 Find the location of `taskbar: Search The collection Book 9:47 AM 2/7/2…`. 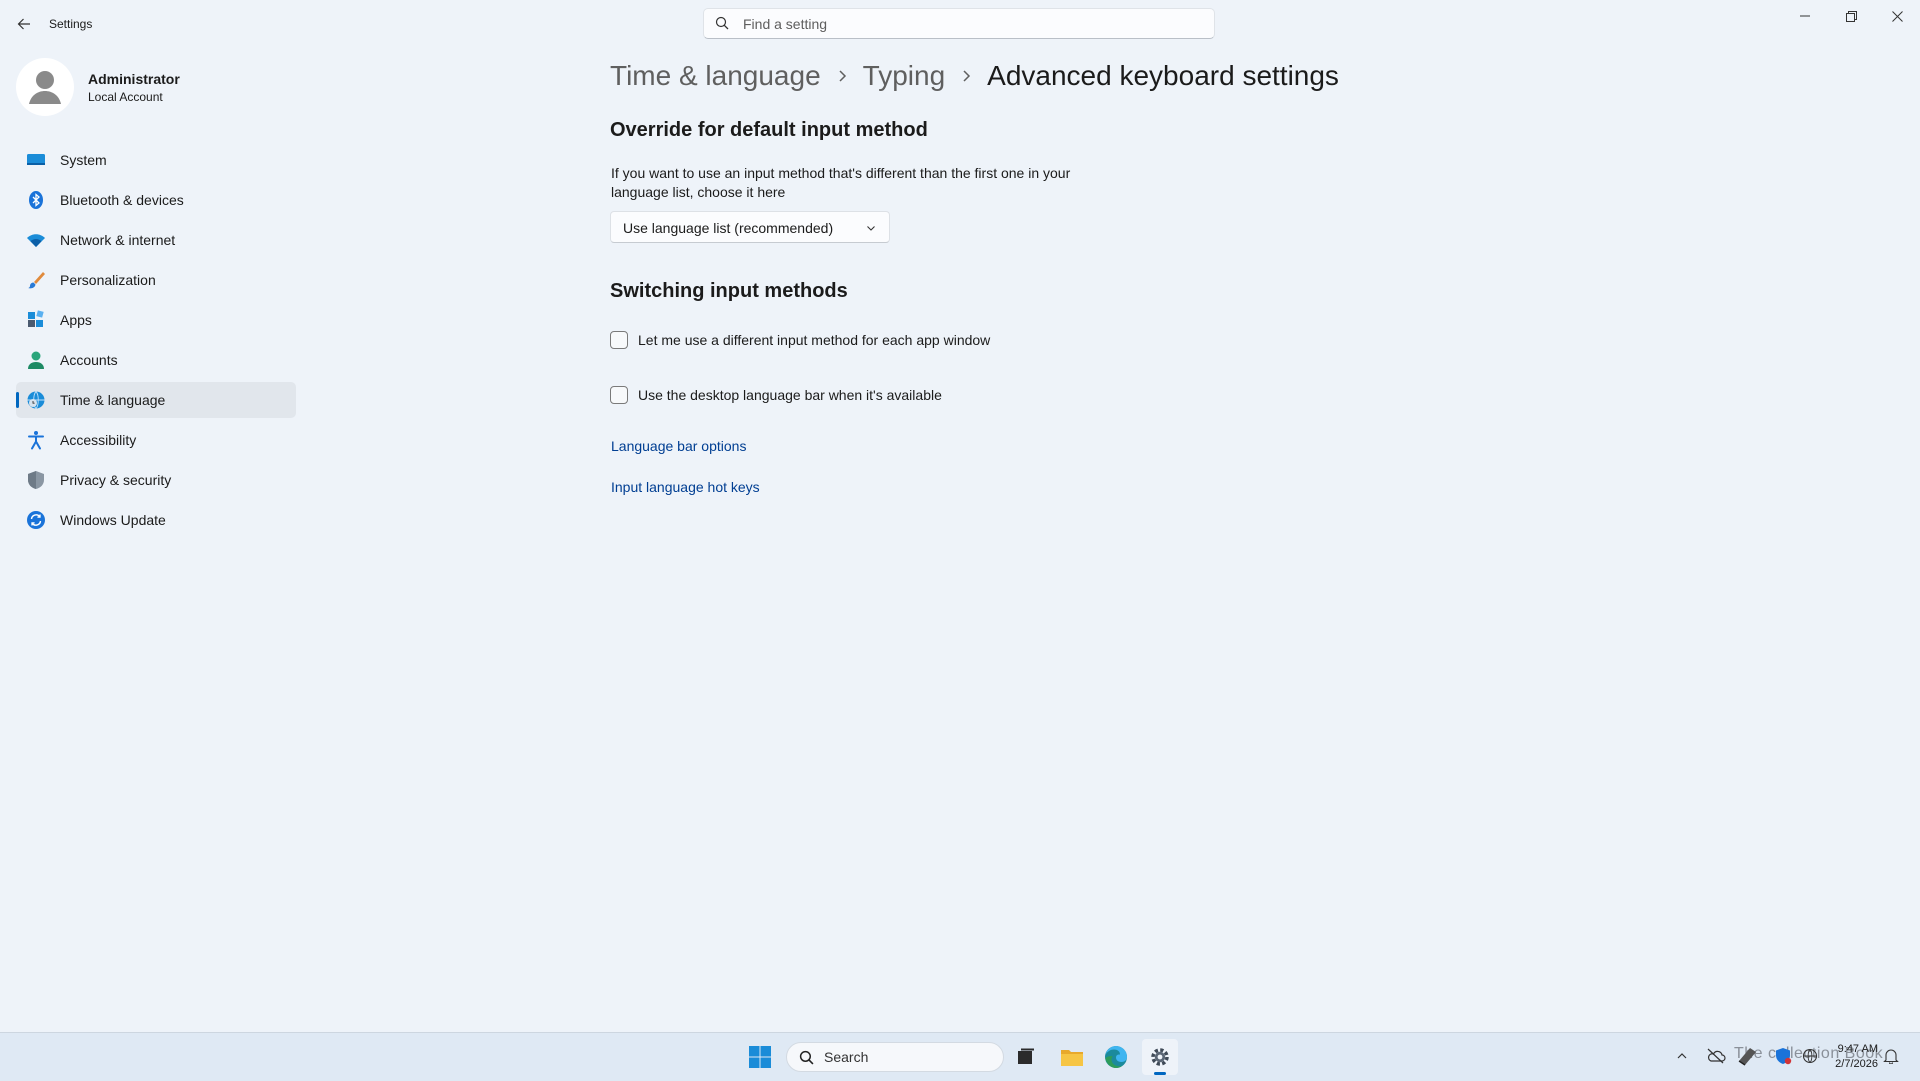

taskbar: Search The collection Book 9:47 AM 2/7/2… is located at coordinates (960, 1056).